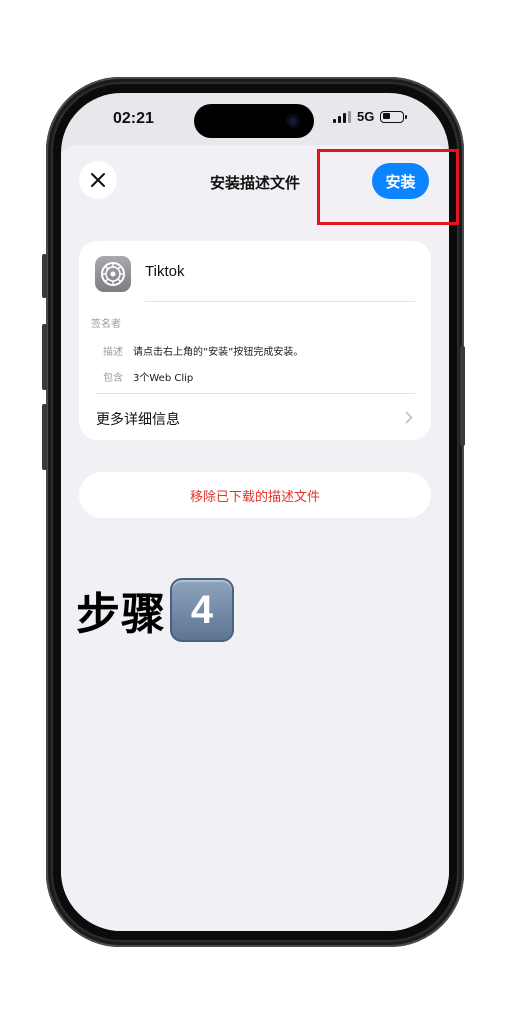  What do you see at coordinates (165, 271) in the screenshot?
I see `profile-name: Tiktok` at bounding box center [165, 271].